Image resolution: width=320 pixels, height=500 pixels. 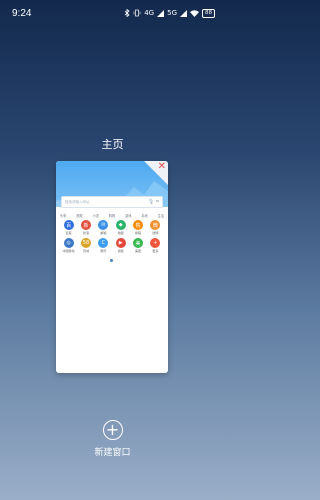 What do you see at coordinates (85, 243) in the screenshot?
I see `app-icon: 58` at bounding box center [85, 243].